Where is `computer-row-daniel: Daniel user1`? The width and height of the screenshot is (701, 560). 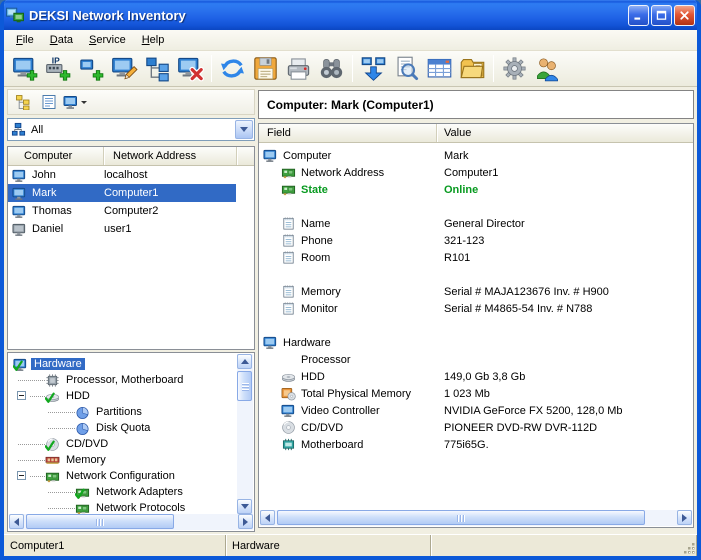
computer-row-daniel: Daniel user1 is located at coordinates (131, 229).